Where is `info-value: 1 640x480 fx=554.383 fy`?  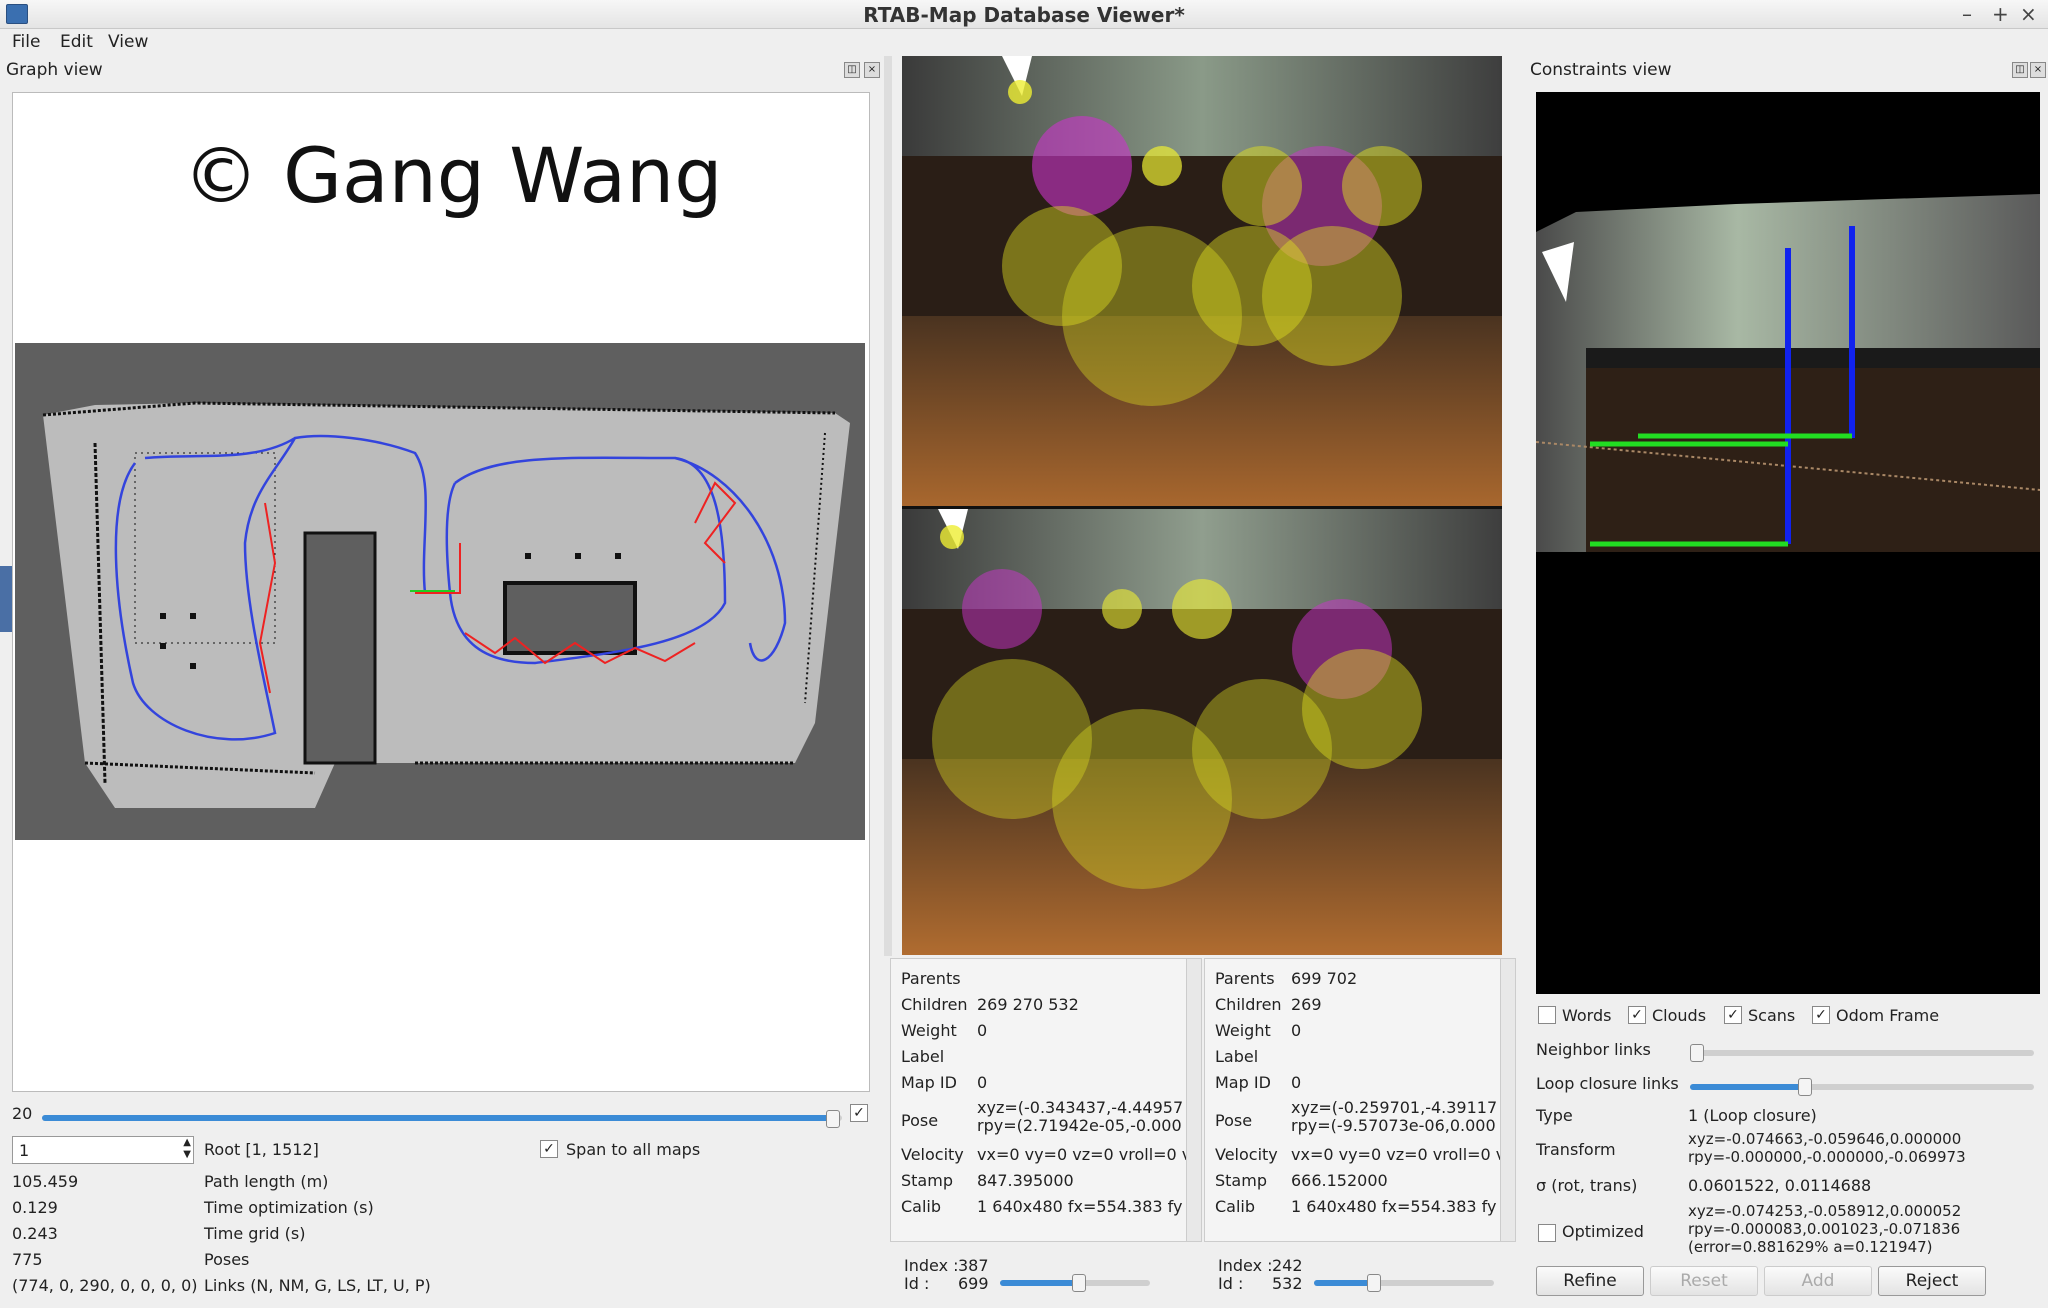 info-value: 1 640x480 fx=554.383 fy is located at coordinates (1080, 1206).